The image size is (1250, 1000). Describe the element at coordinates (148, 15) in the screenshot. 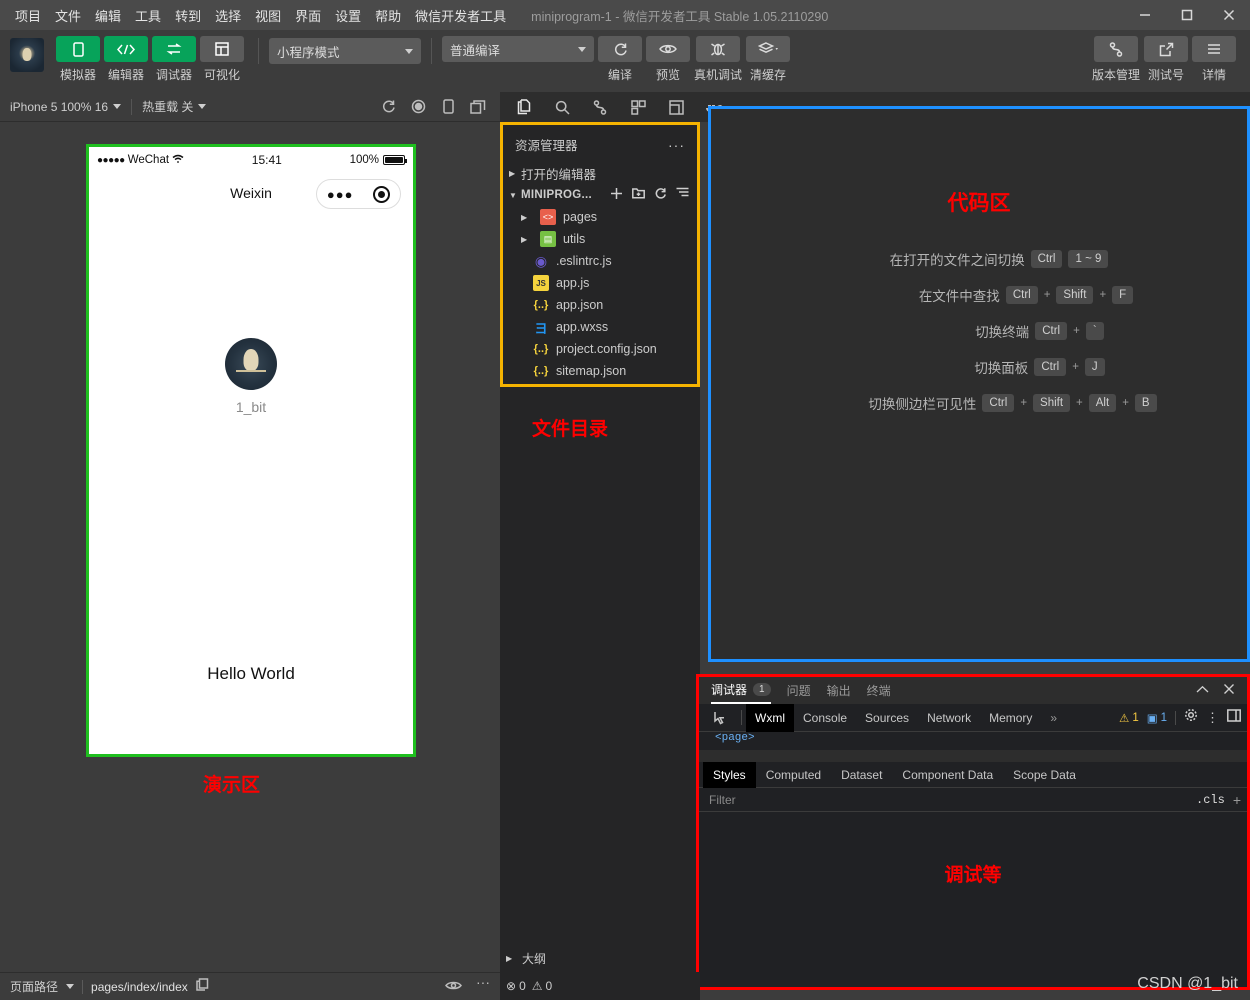

I see `menu-item-tools: 工具` at that location.